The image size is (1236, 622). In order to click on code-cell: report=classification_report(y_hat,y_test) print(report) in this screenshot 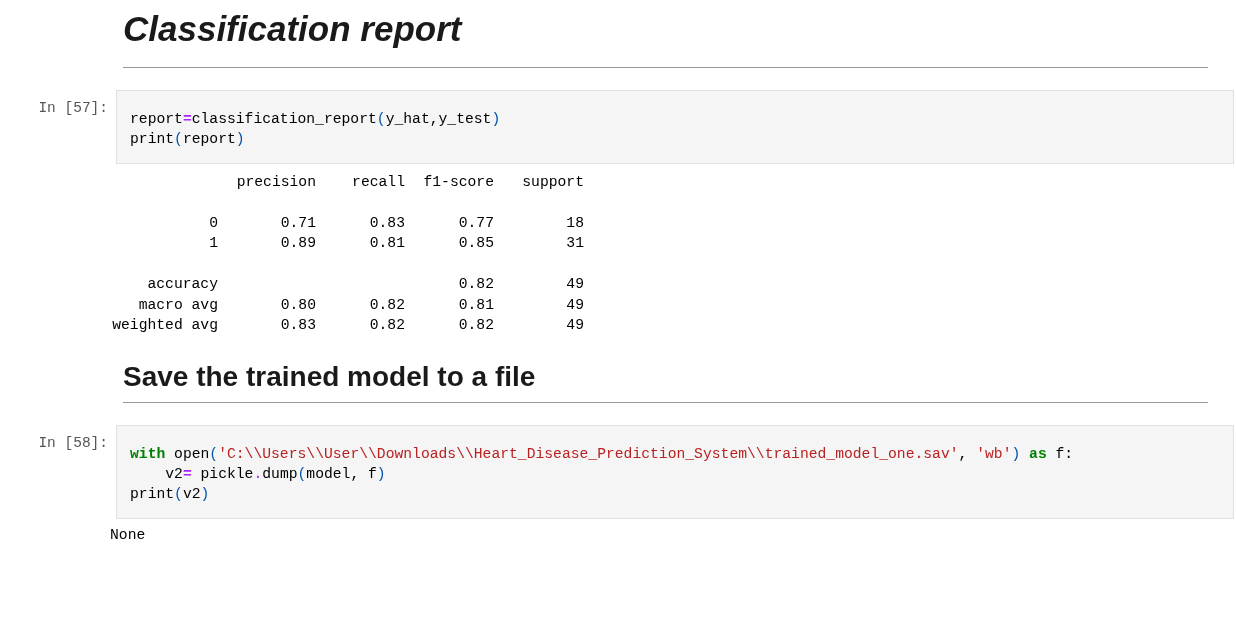, I will do `click(675, 126)`.